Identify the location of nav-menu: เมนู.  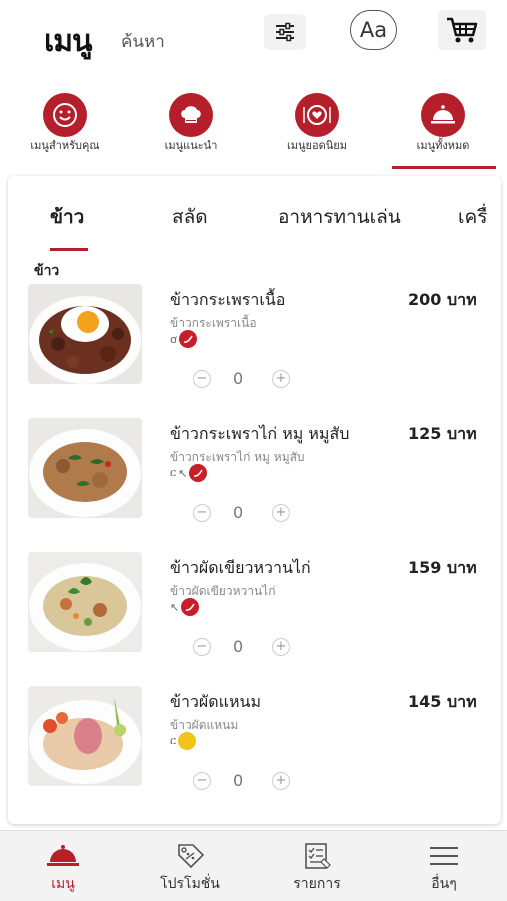
(63, 866).